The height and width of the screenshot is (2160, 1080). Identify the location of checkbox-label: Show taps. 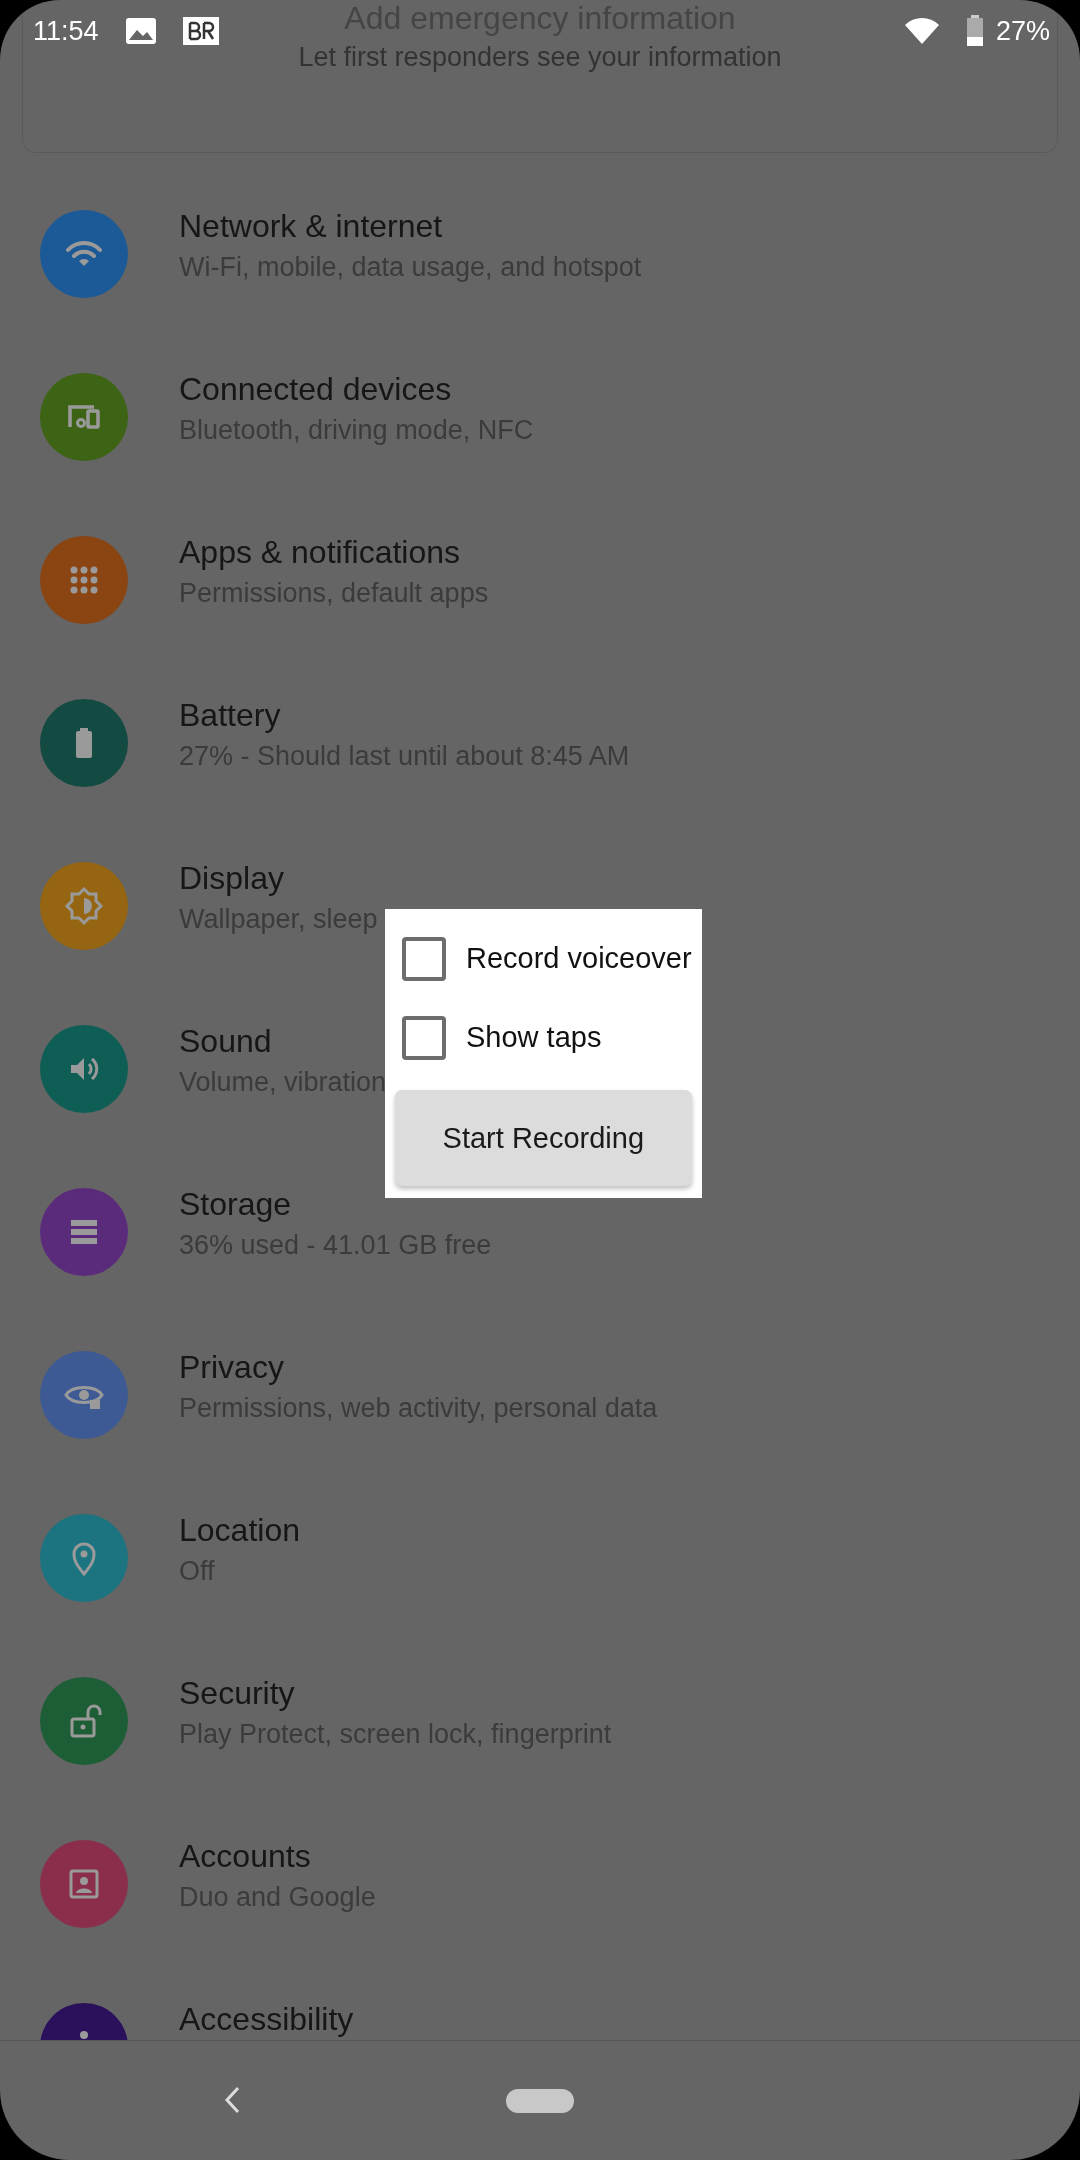
(534, 1037).